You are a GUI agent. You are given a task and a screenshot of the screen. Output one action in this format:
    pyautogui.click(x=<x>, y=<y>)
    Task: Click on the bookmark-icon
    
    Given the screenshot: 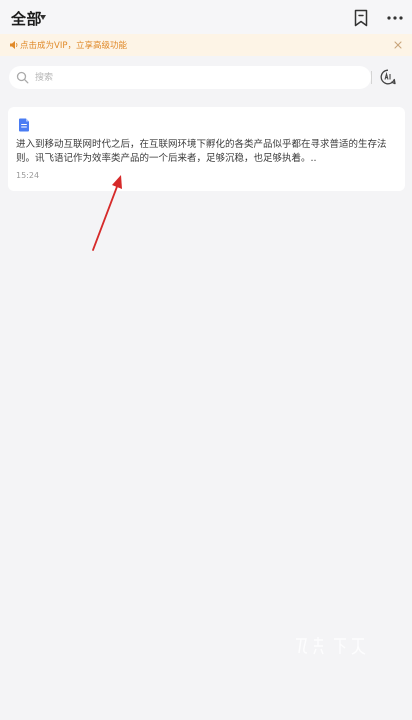 What is the action you would take?
    pyautogui.click(x=361, y=18)
    